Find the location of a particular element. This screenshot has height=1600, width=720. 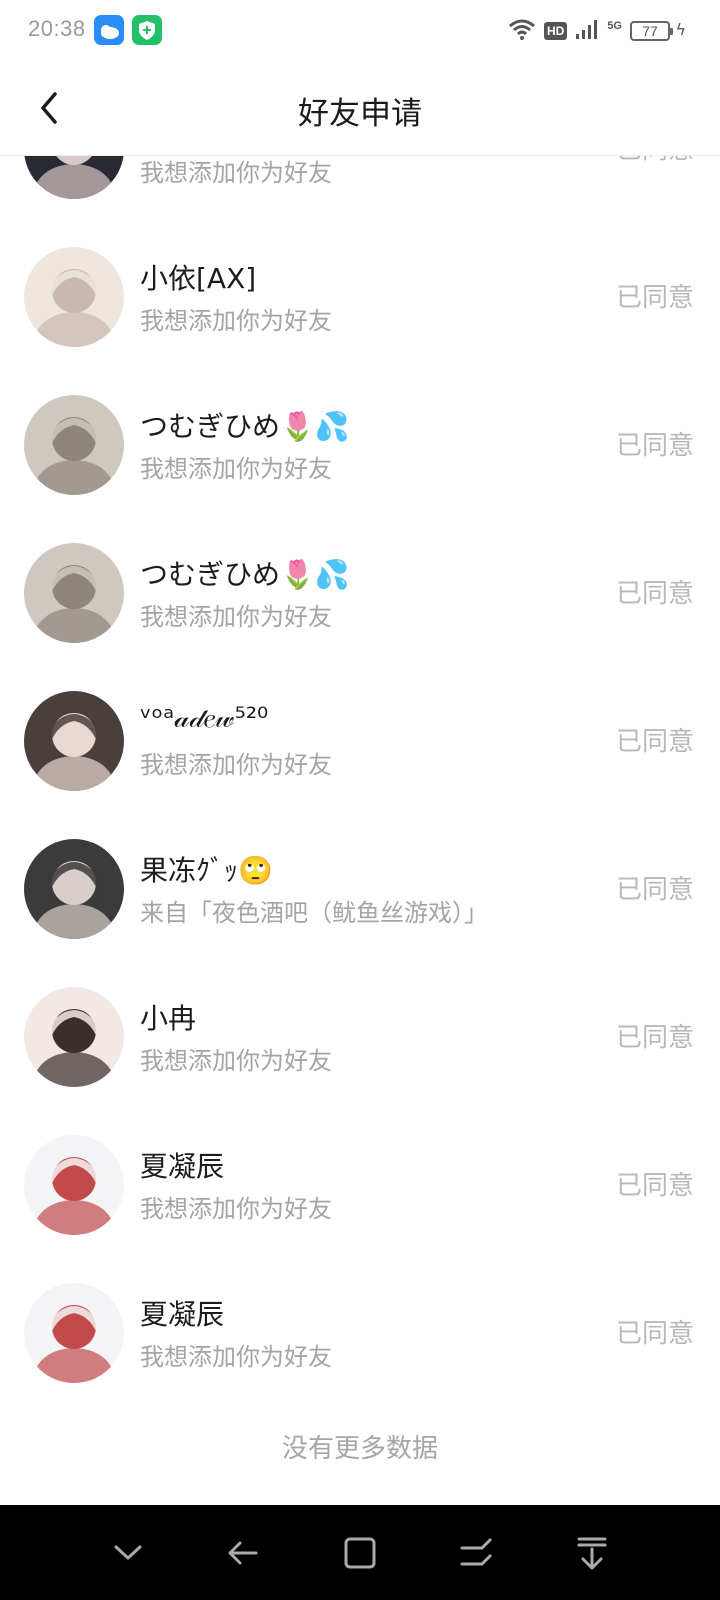

wifi-icon is located at coordinates (522, 31).